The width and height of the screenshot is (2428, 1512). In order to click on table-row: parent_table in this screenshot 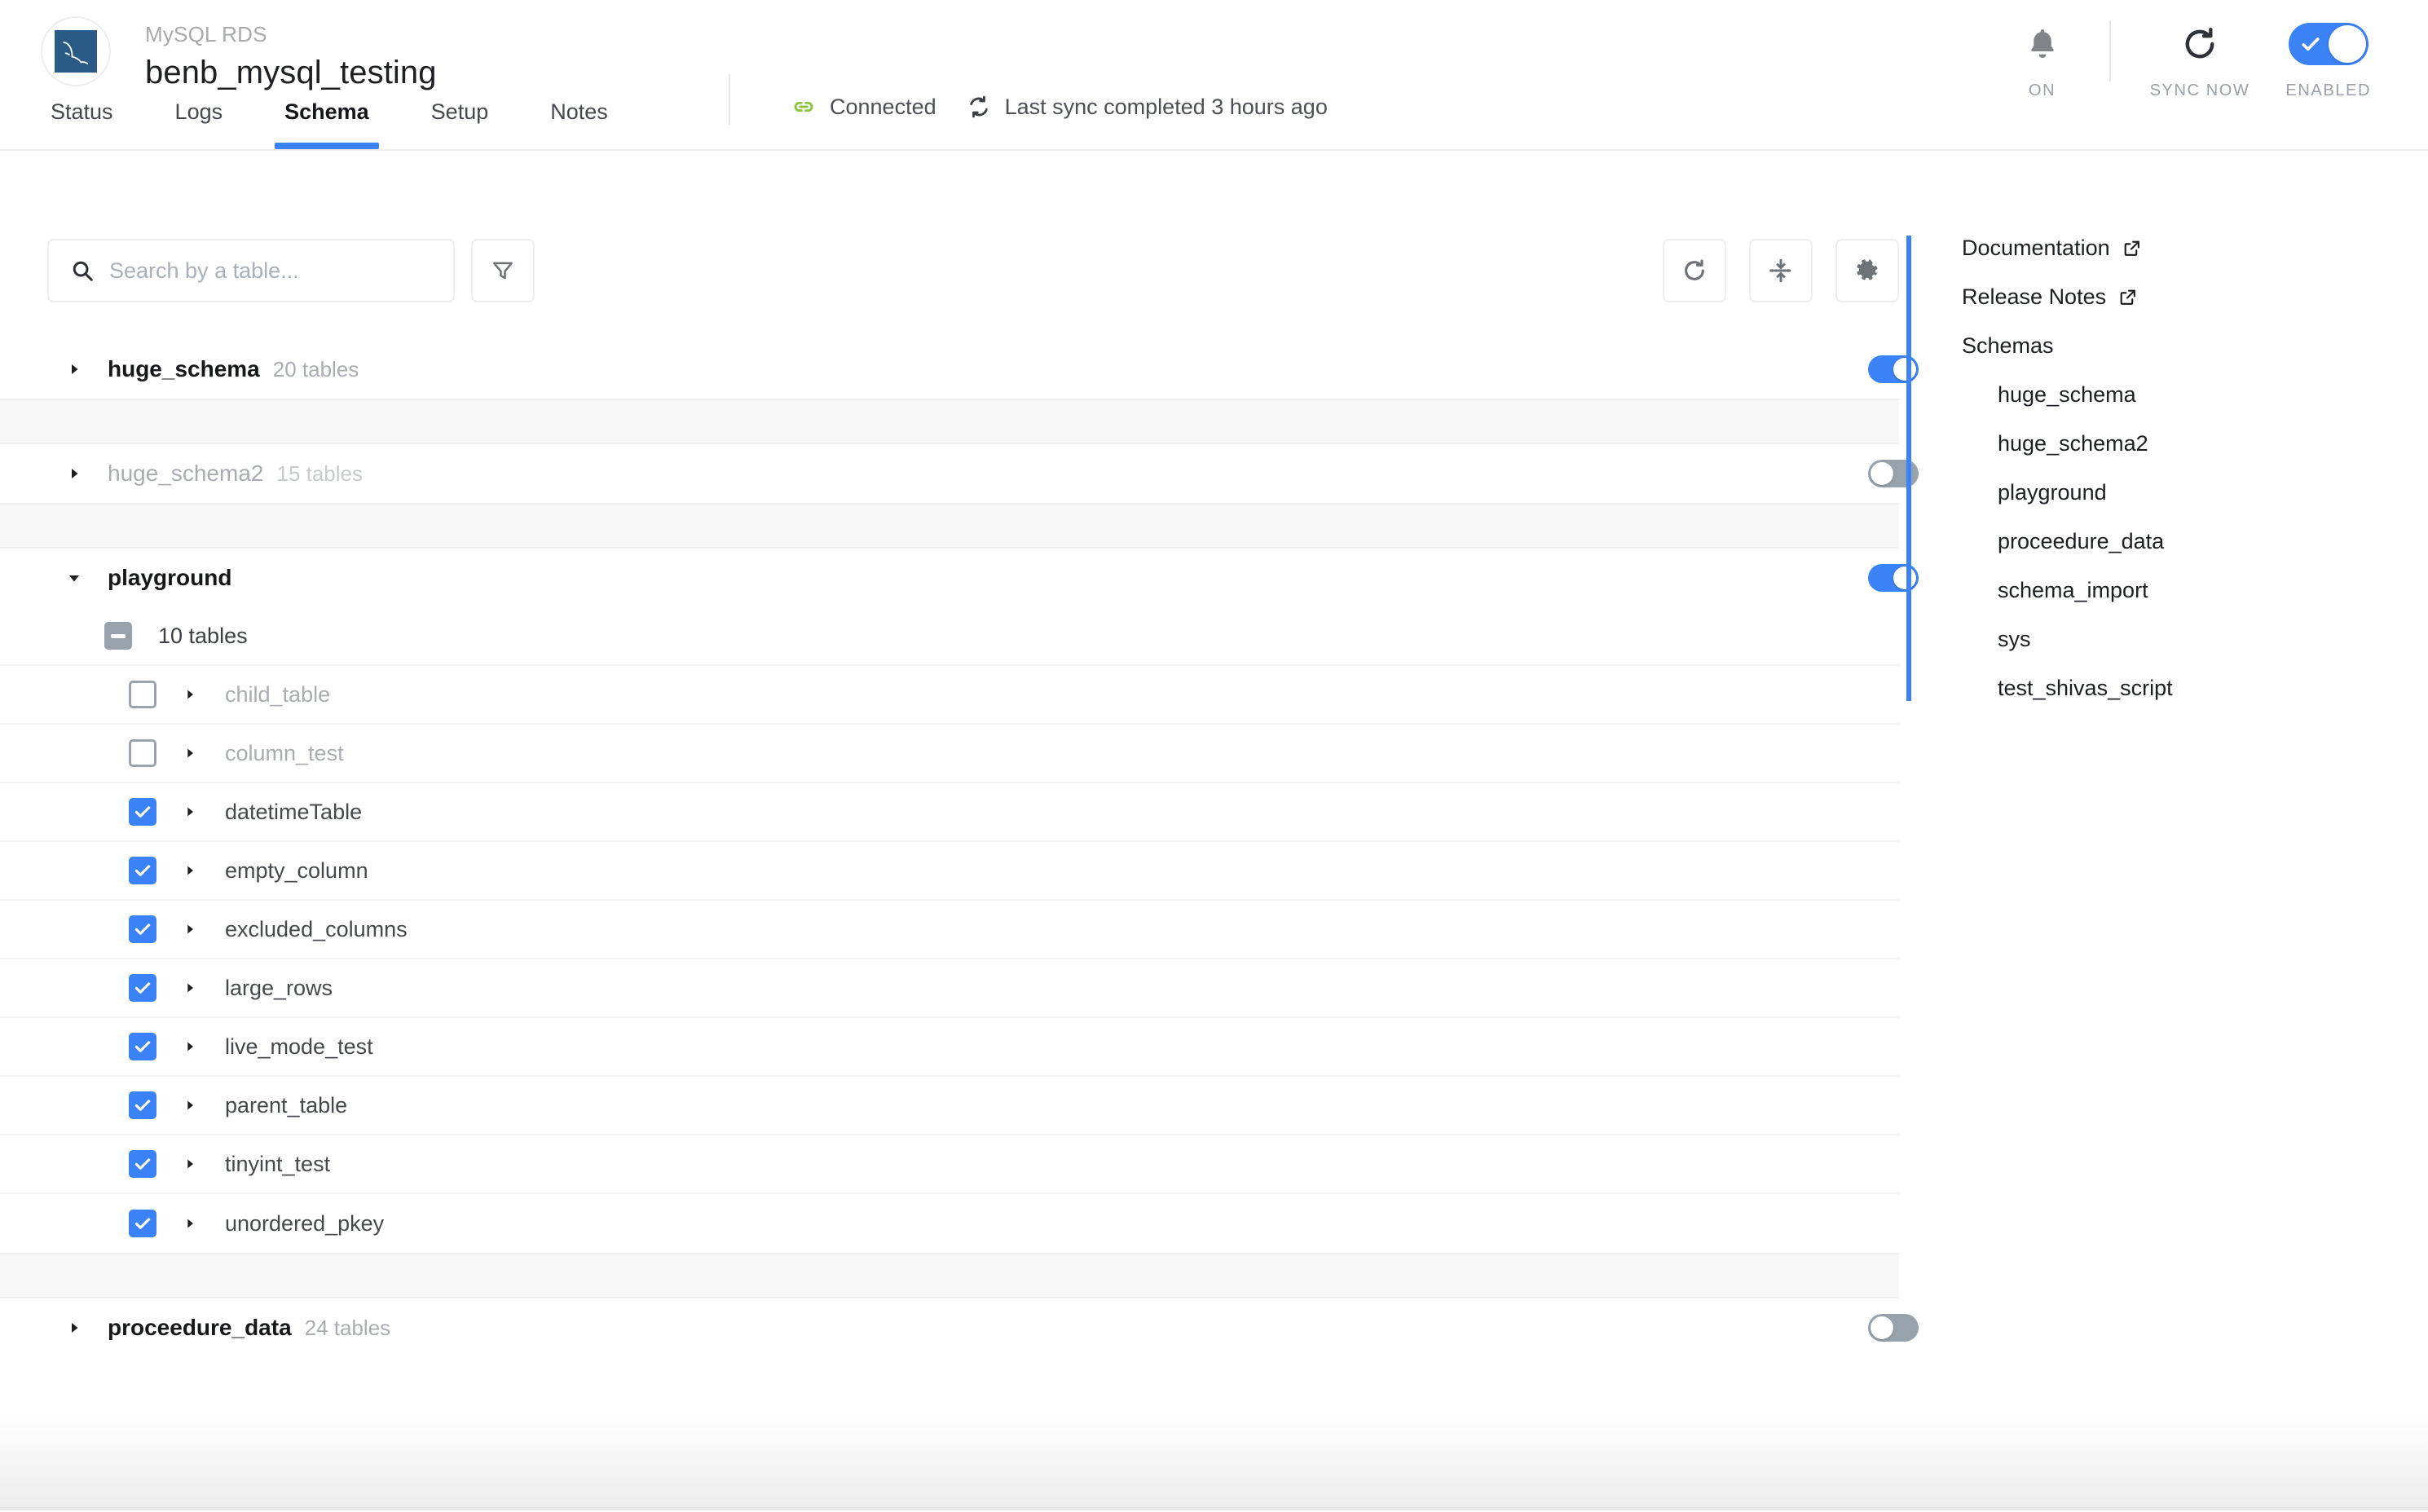, I will do `click(949, 1106)`.